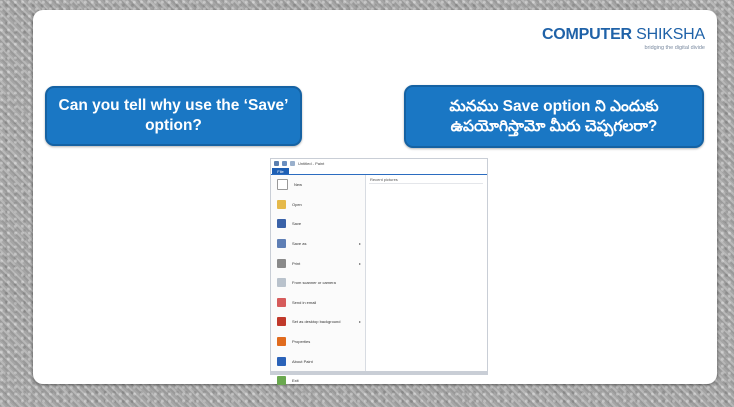  Describe the element at coordinates (297, 204) in the screenshot. I see `file-menu-item-label: Open` at that location.